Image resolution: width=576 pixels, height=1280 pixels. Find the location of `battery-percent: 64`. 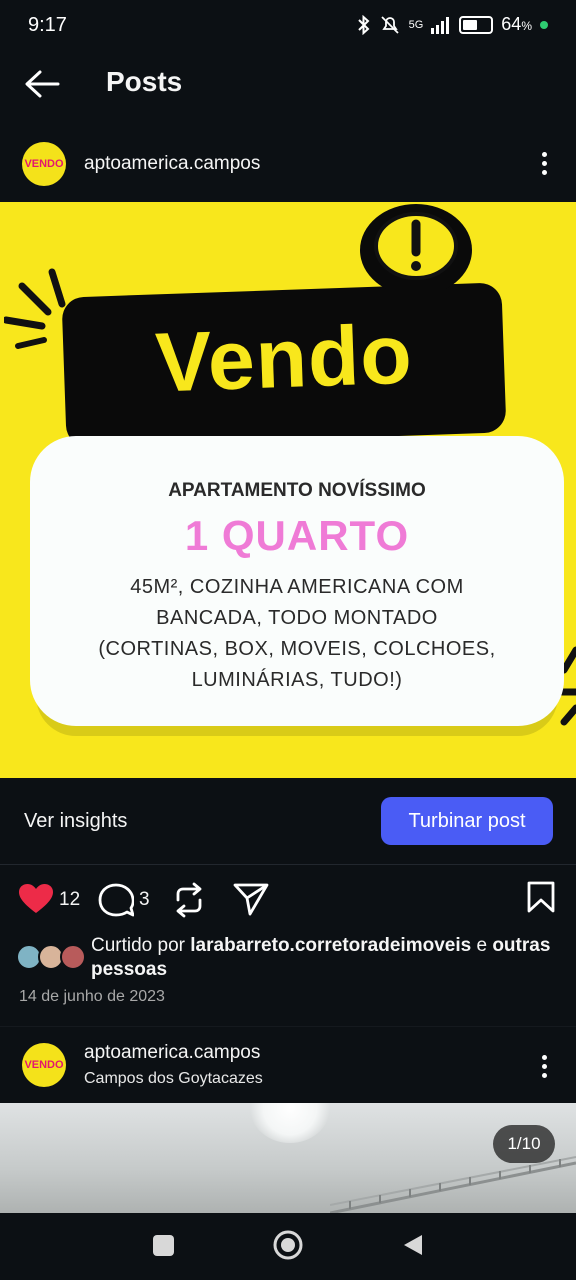

battery-percent: 64 is located at coordinates (511, 24).